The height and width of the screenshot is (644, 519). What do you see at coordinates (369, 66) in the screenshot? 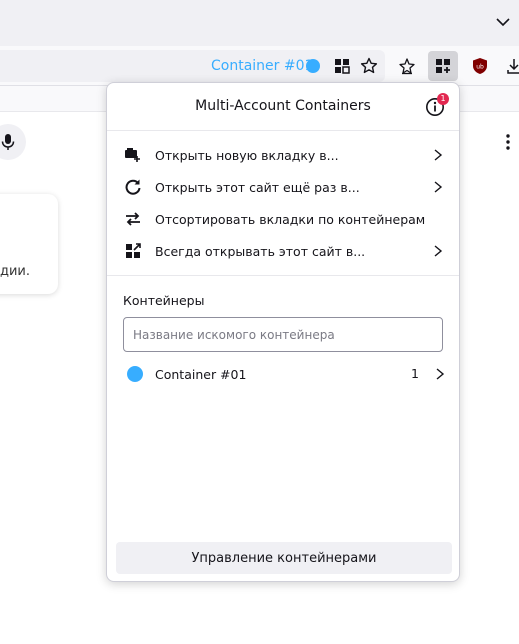
I see `bookmark-star-icon` at bounding box center [369, 66].